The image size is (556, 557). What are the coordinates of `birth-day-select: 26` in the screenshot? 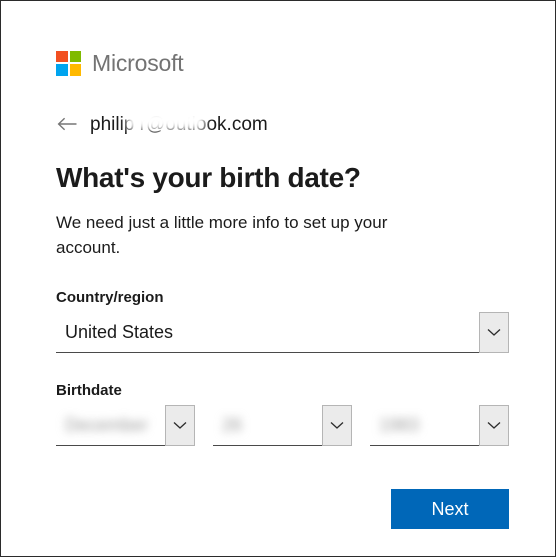 It's located at (282, 426).